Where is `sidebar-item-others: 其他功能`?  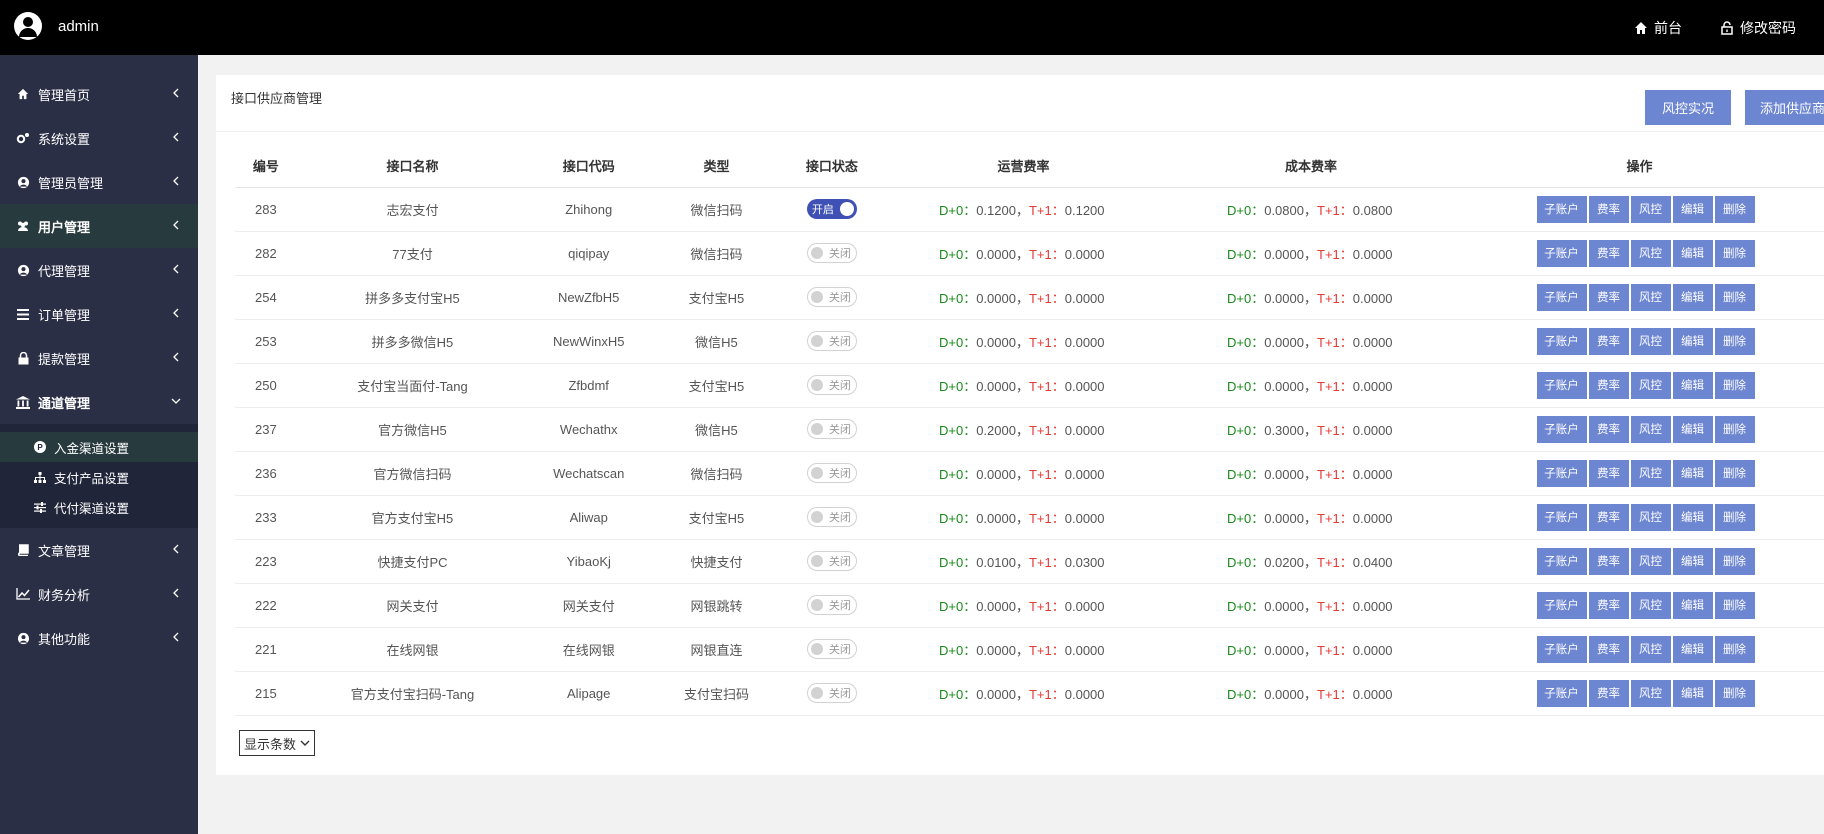
sidebar-item-others: 其他功能 is located at coordinates (99, 638).